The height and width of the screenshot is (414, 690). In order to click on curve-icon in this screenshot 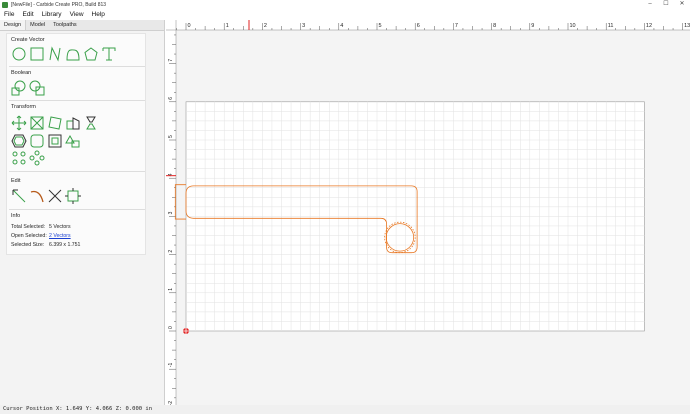, I will do `click(73, 55)`.